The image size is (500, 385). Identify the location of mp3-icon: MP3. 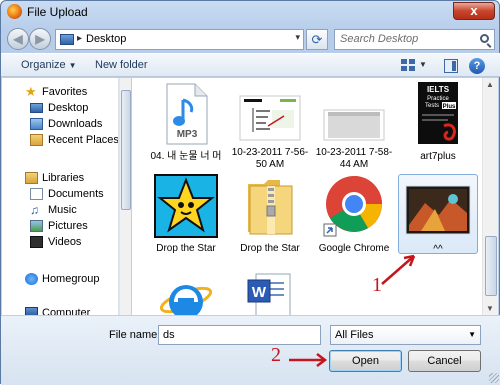
(187, 114).